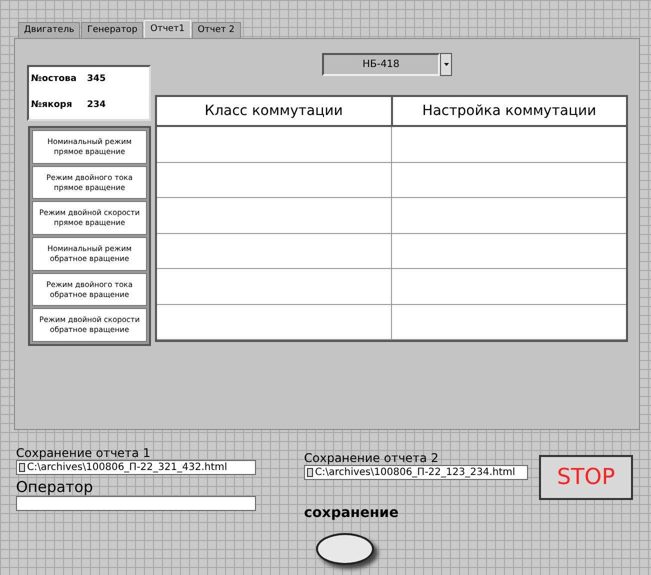  What do you see at coordinates (508, 111) in the screenshot?
I see `column-header: Настройка коммутации` at bounding box center [508, 111].